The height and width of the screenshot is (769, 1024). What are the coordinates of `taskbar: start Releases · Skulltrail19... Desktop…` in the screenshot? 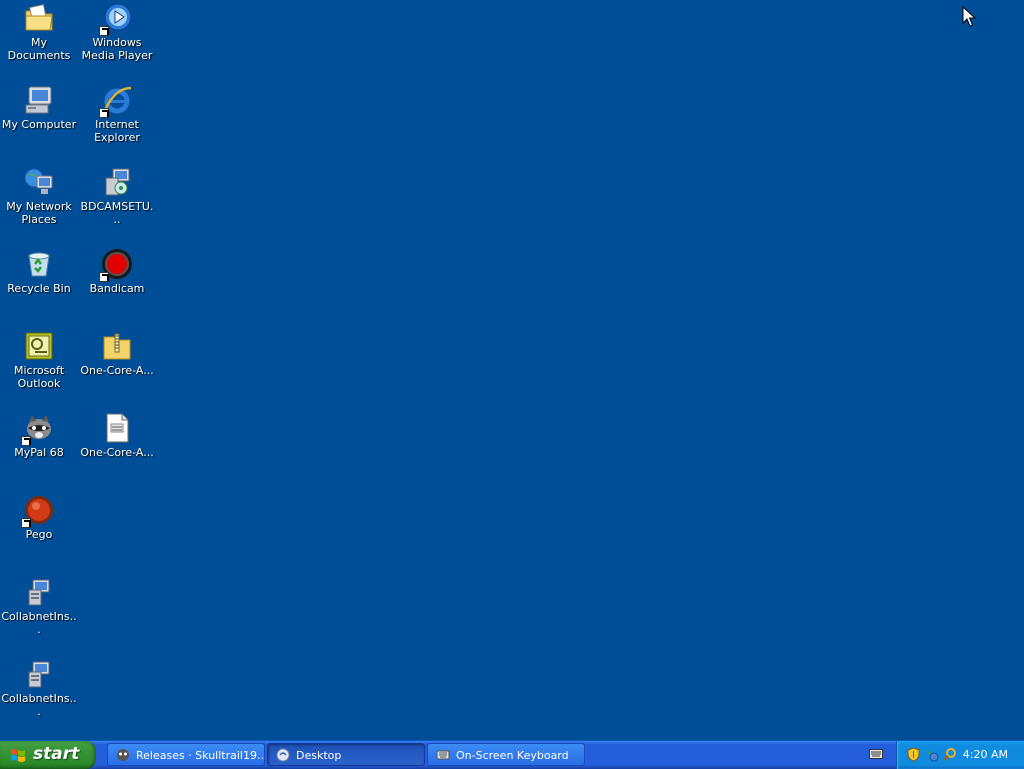 It's located at (512, 754).